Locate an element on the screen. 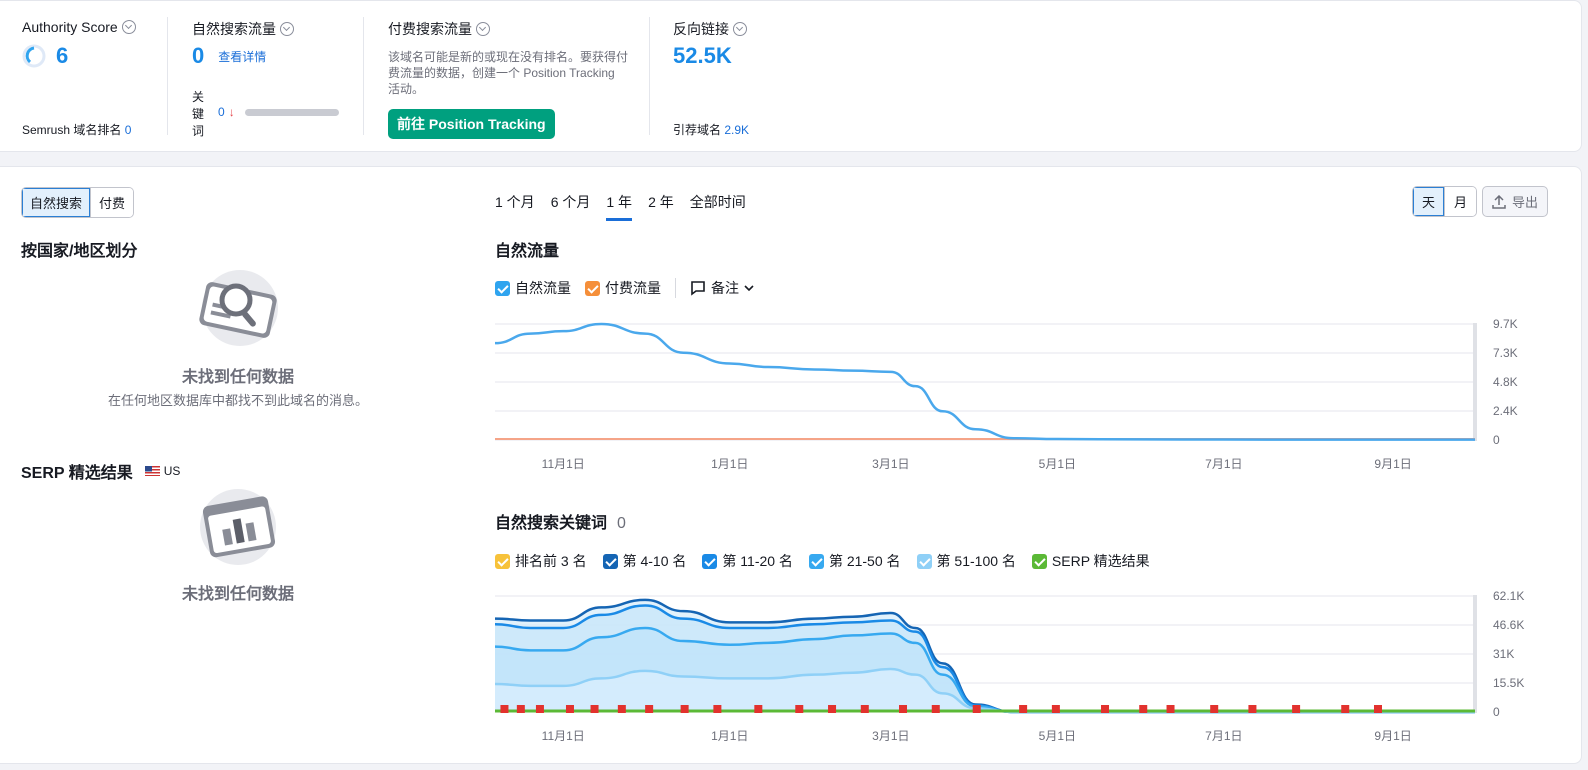 This screenshot has height=770, width=1588. organic-traffic-row: 0 查看详情 is located at coordinates (229, 56).